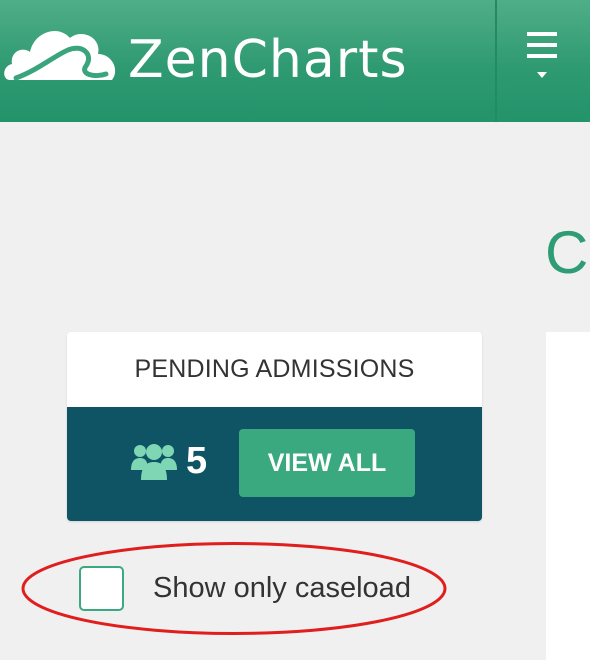 The height and width of the screenshot is (660, 590). I want to click on caseload-checkbox, so click(101, 588).